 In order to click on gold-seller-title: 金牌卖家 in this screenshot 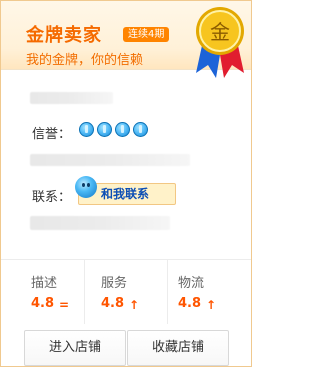, I will do `click(64, 35)`.